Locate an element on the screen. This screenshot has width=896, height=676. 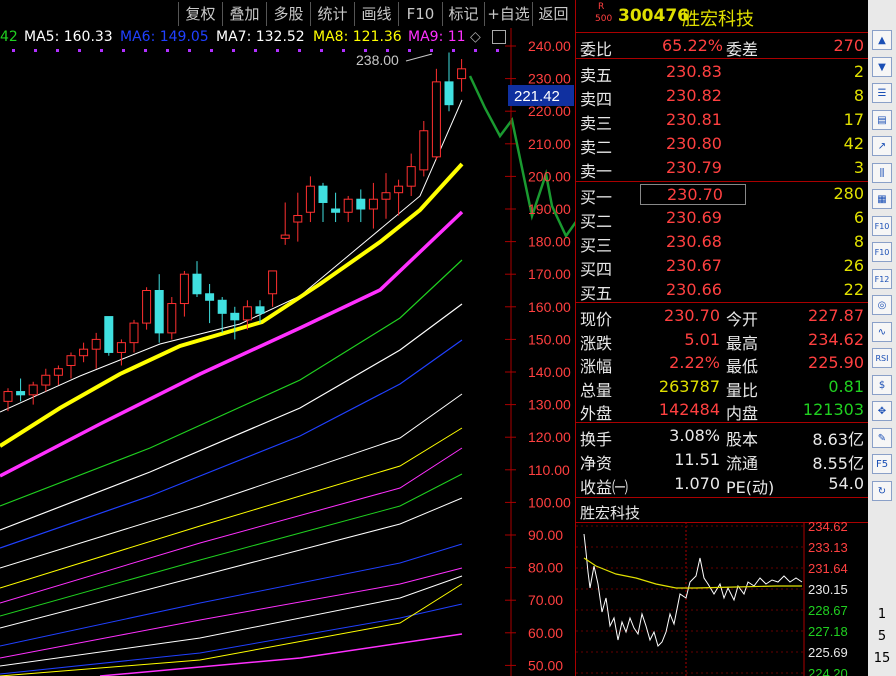
multi-stock-button: 多股 is located at coordinates (288, 14).